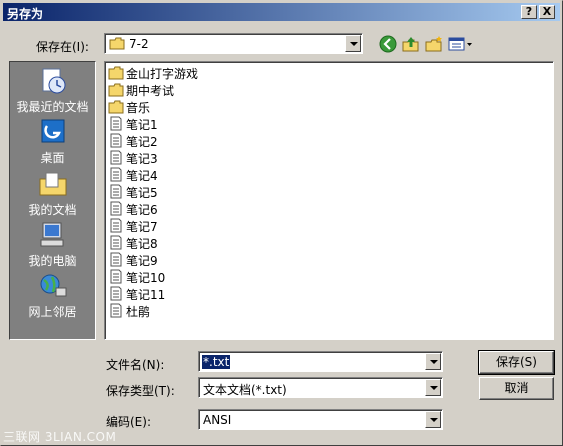 The width and height of the screenshot is (563, 446). I want to click on save-in-dropdown: 7-2, so click(233, 43).